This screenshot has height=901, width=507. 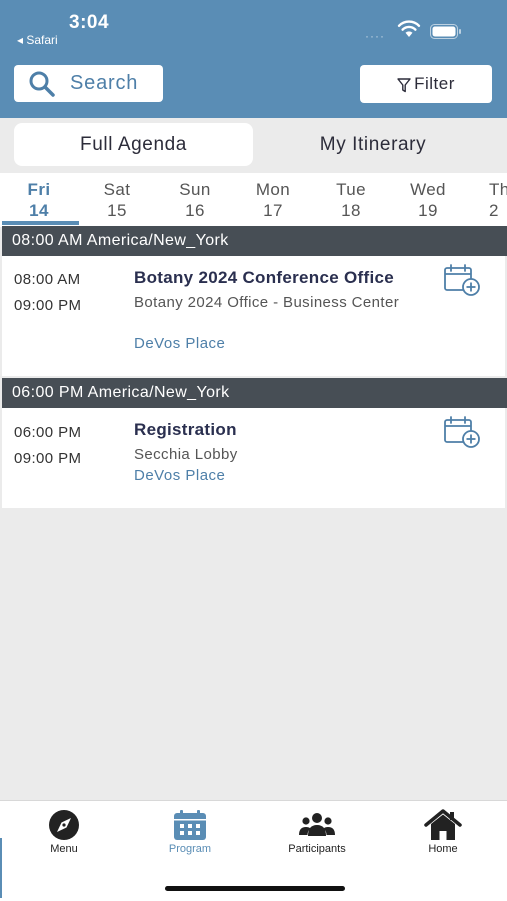 I want to click on day-name: Sat, so click(x=117, y=189).